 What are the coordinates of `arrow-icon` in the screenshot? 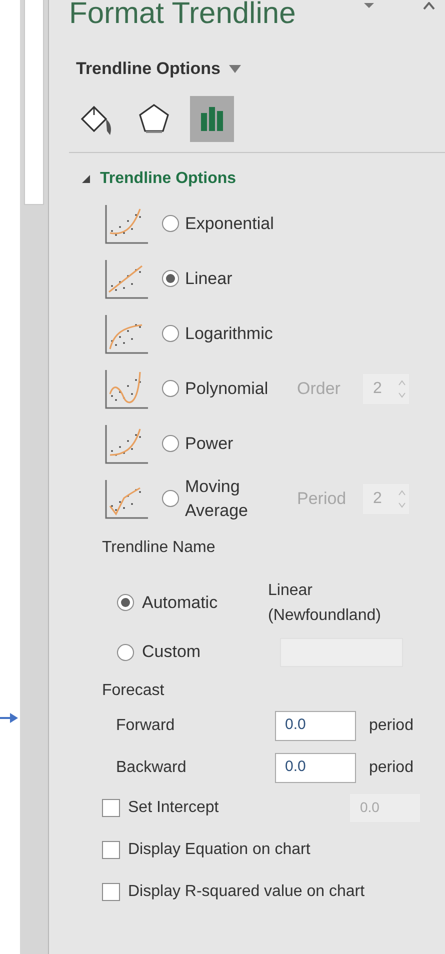 It's located at (9, 718).